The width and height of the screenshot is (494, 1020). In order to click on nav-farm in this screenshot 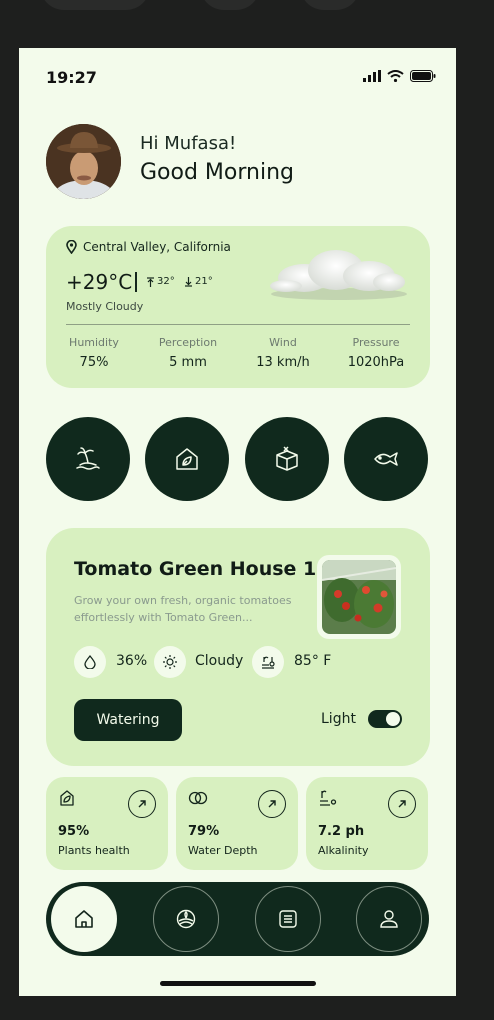, I will do `click(186, 919)`.